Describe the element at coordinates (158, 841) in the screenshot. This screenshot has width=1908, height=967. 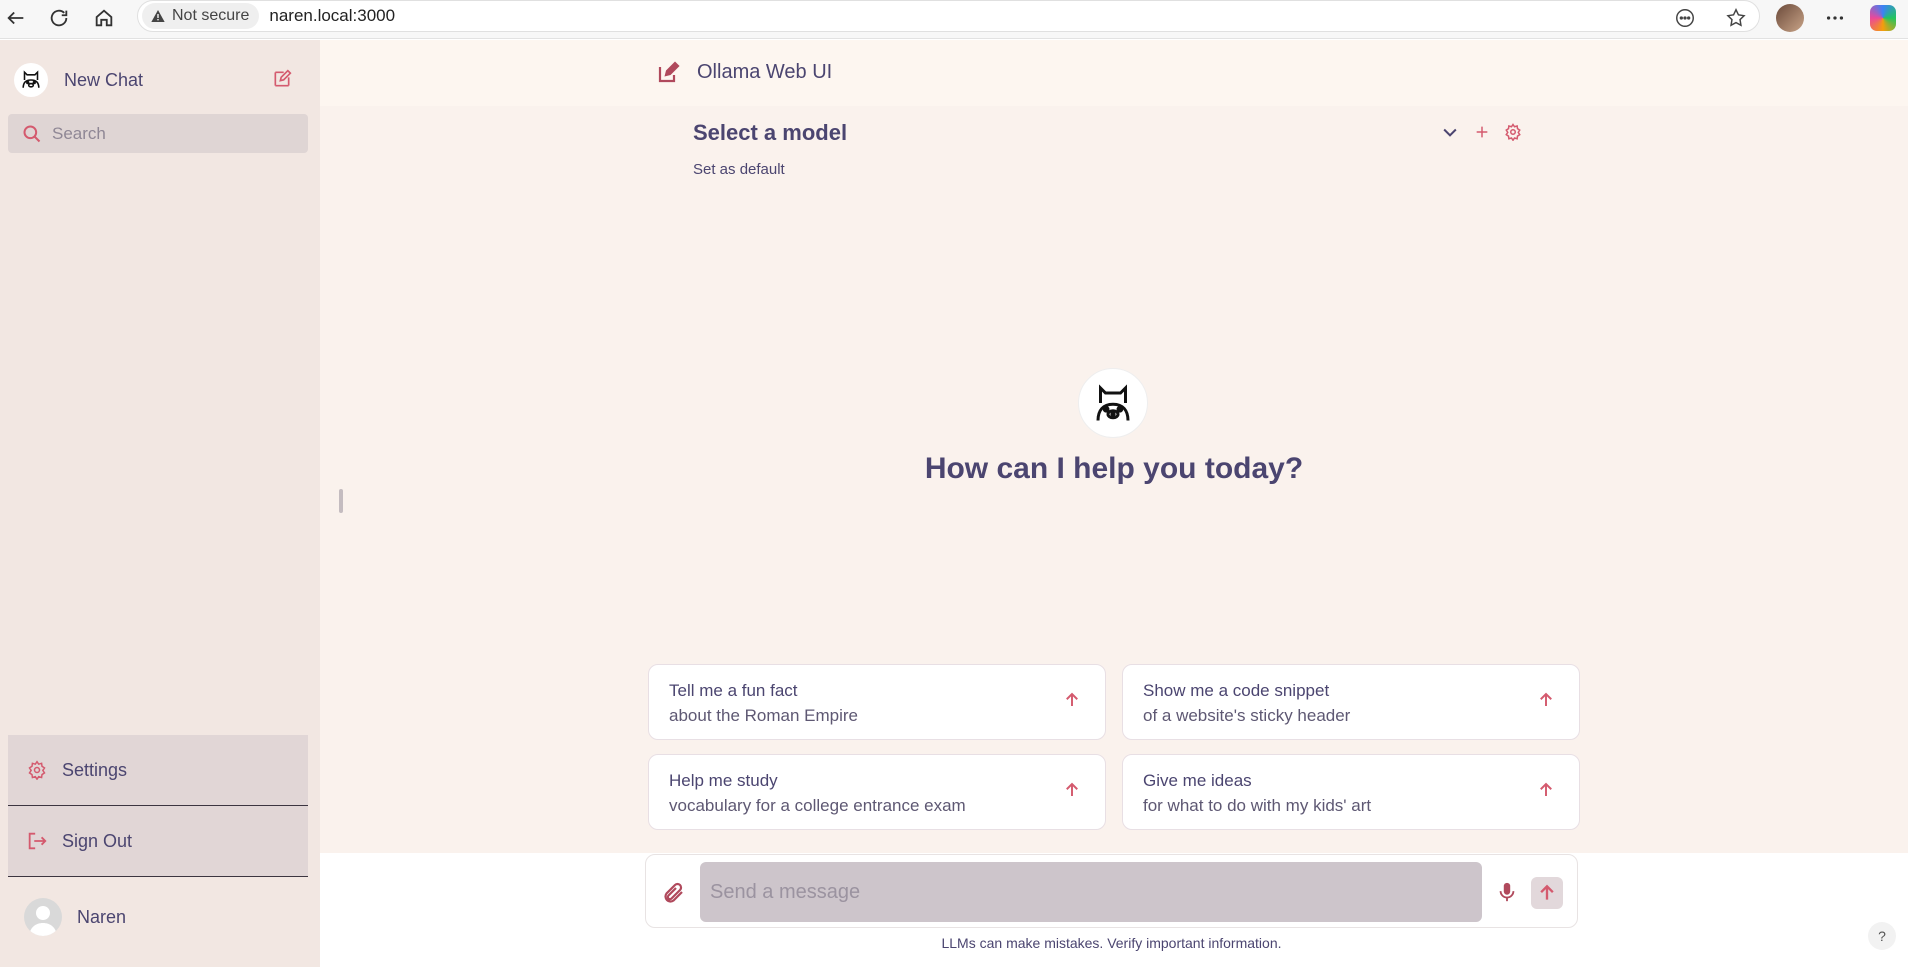
I see `sign-out-button: Sign Out` at that location.